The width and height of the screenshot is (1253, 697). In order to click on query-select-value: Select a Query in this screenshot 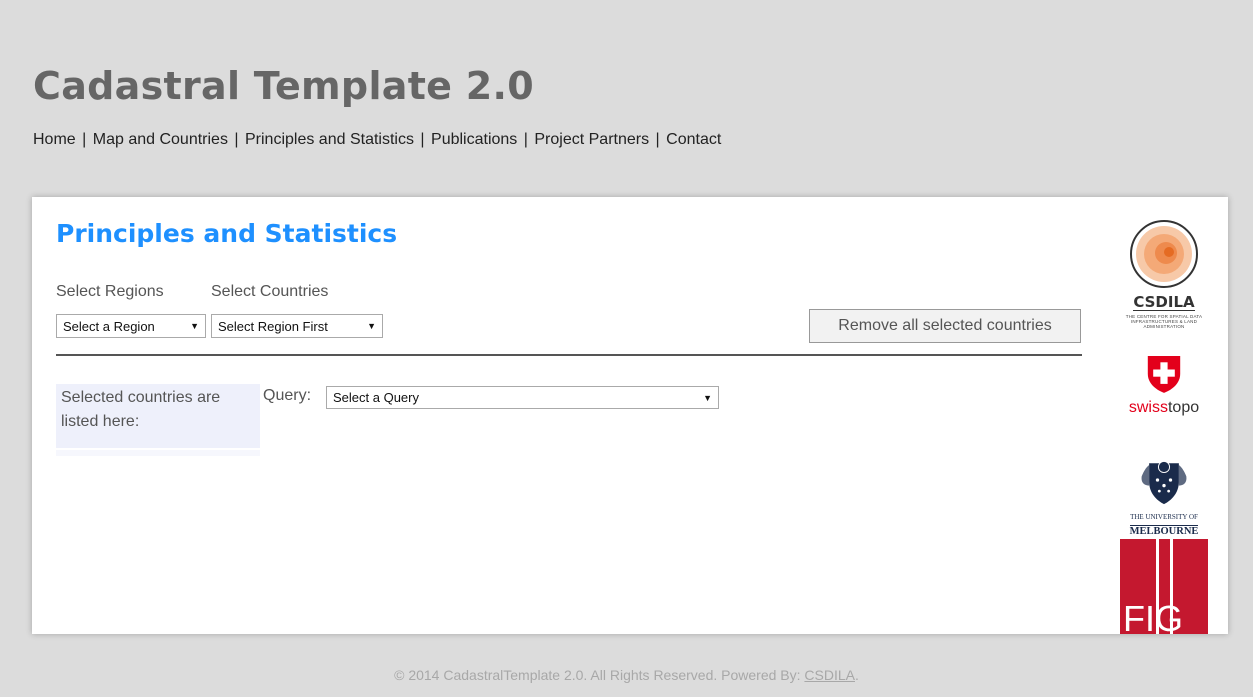, I will do `click(376, 397)`.